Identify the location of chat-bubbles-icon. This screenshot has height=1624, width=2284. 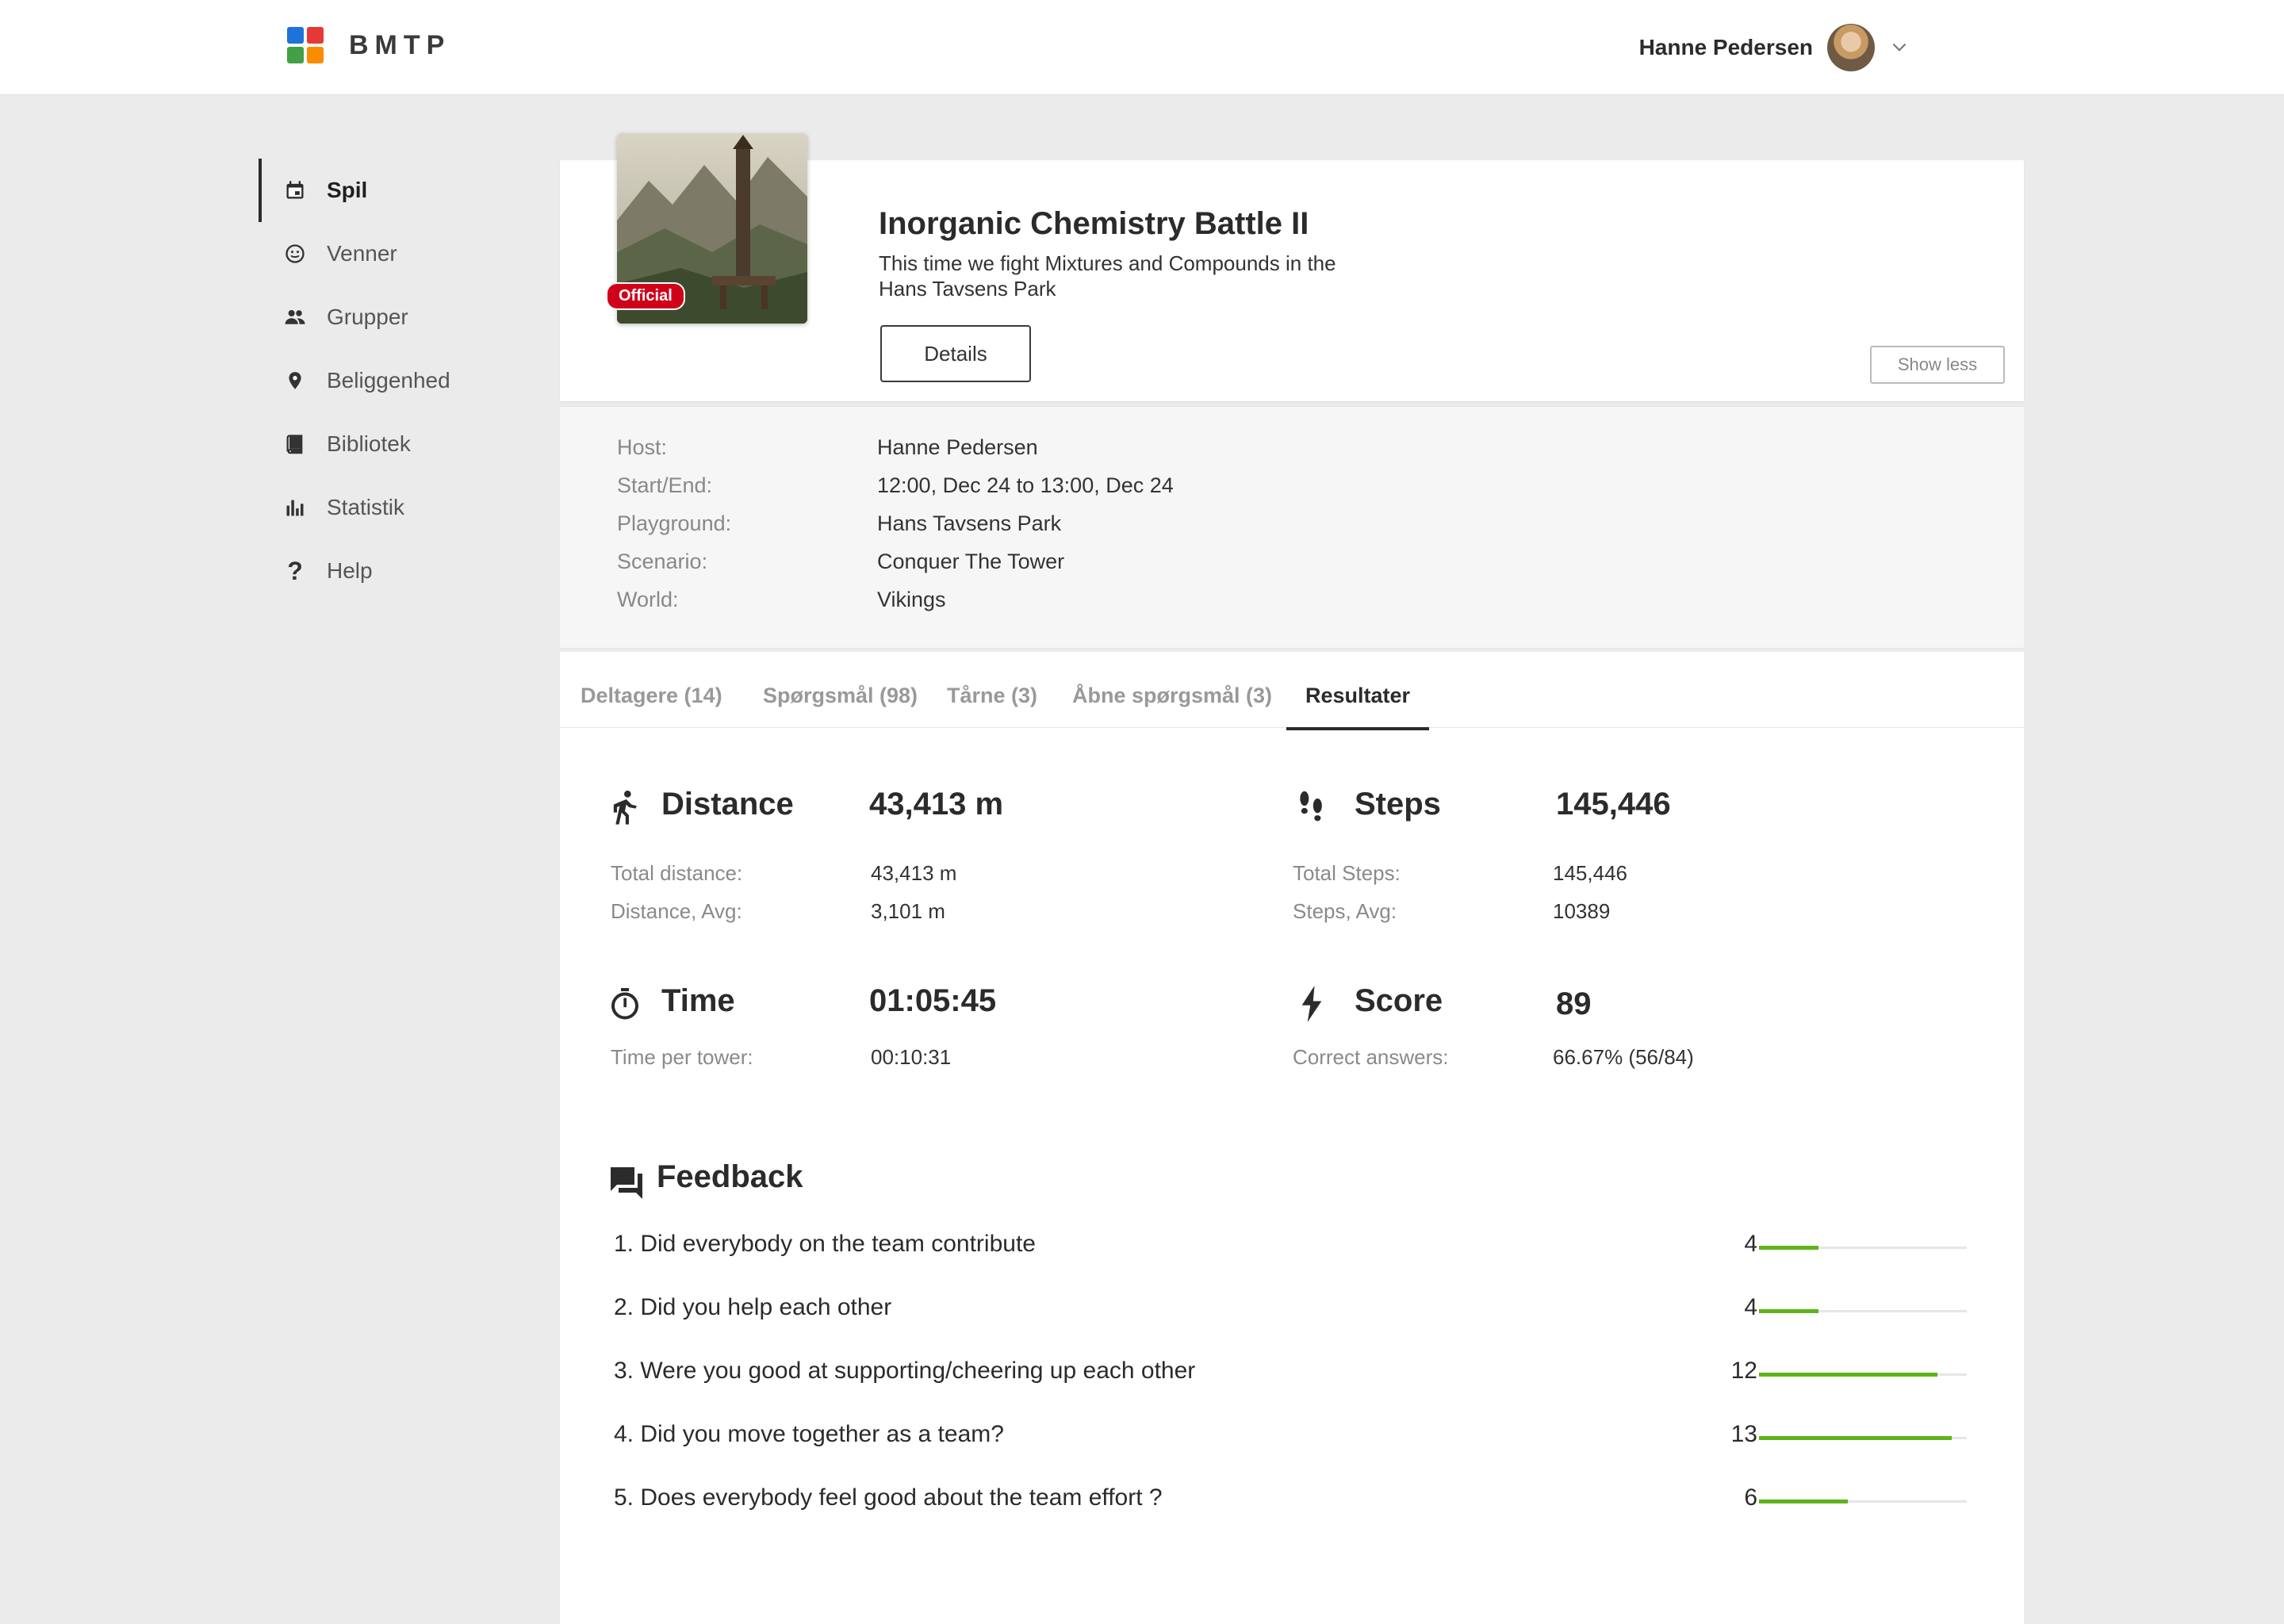
(626, 1183).